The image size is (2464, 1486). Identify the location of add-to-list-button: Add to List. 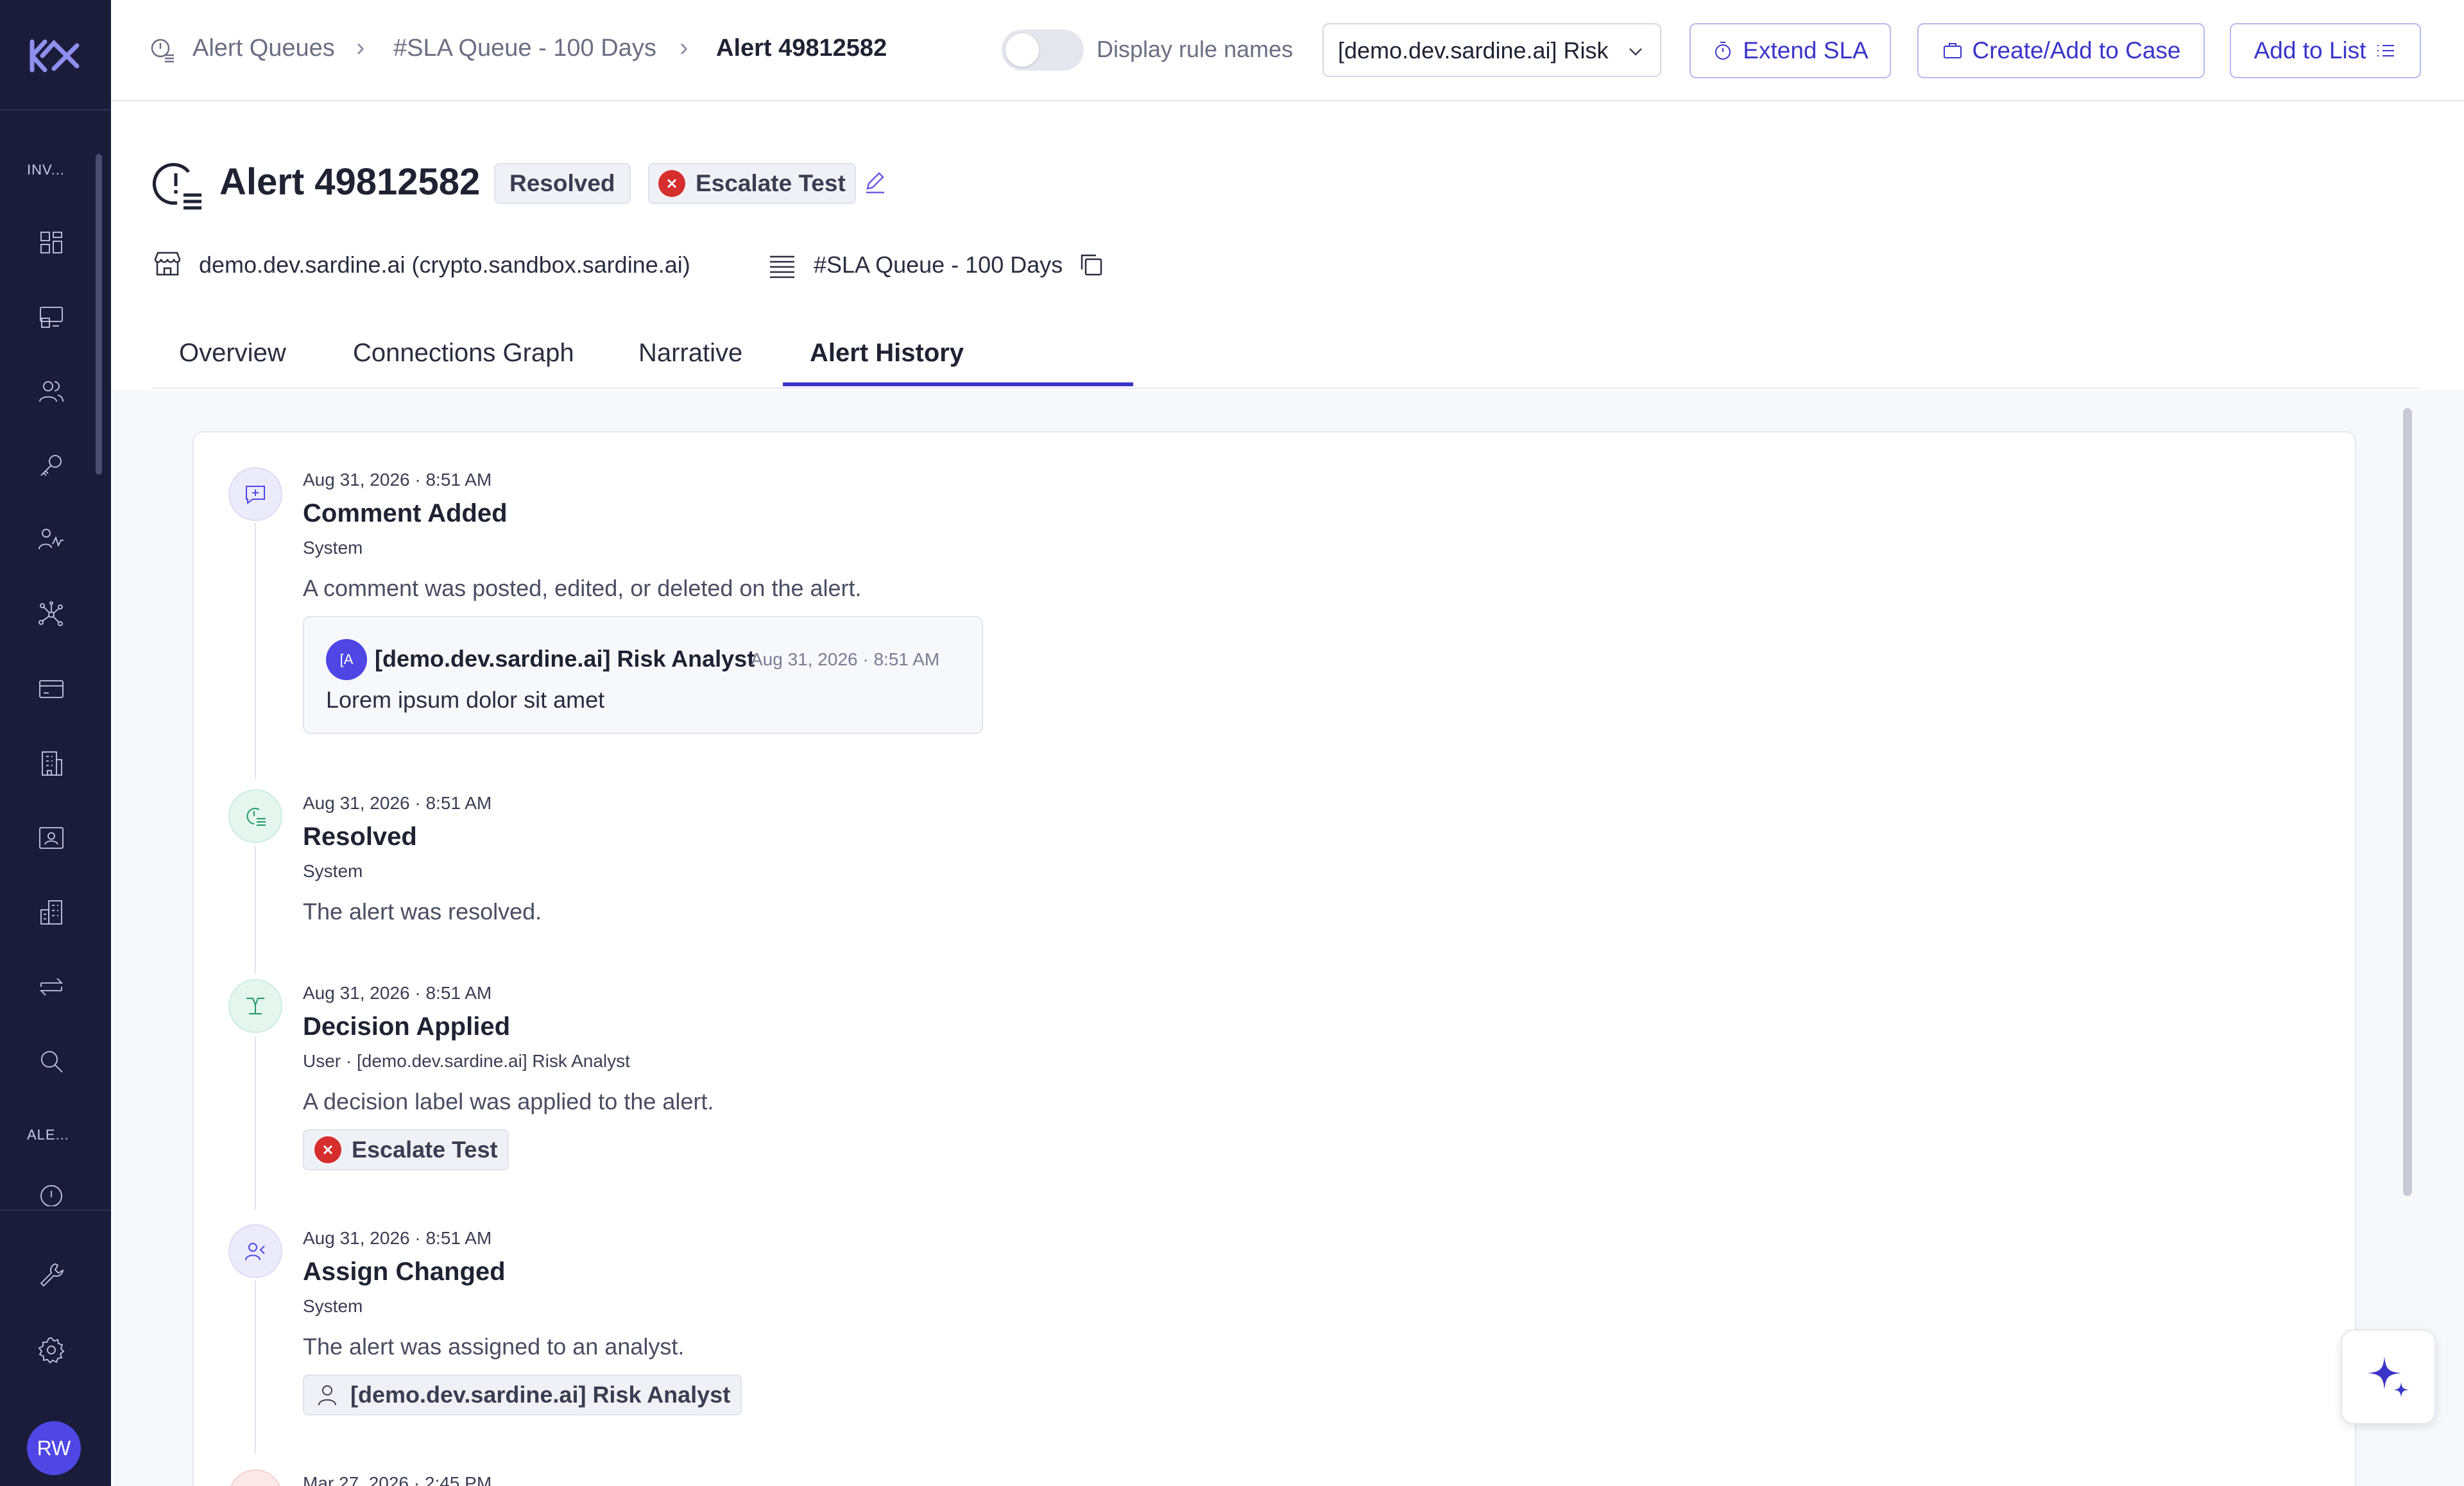
(2326, 50).